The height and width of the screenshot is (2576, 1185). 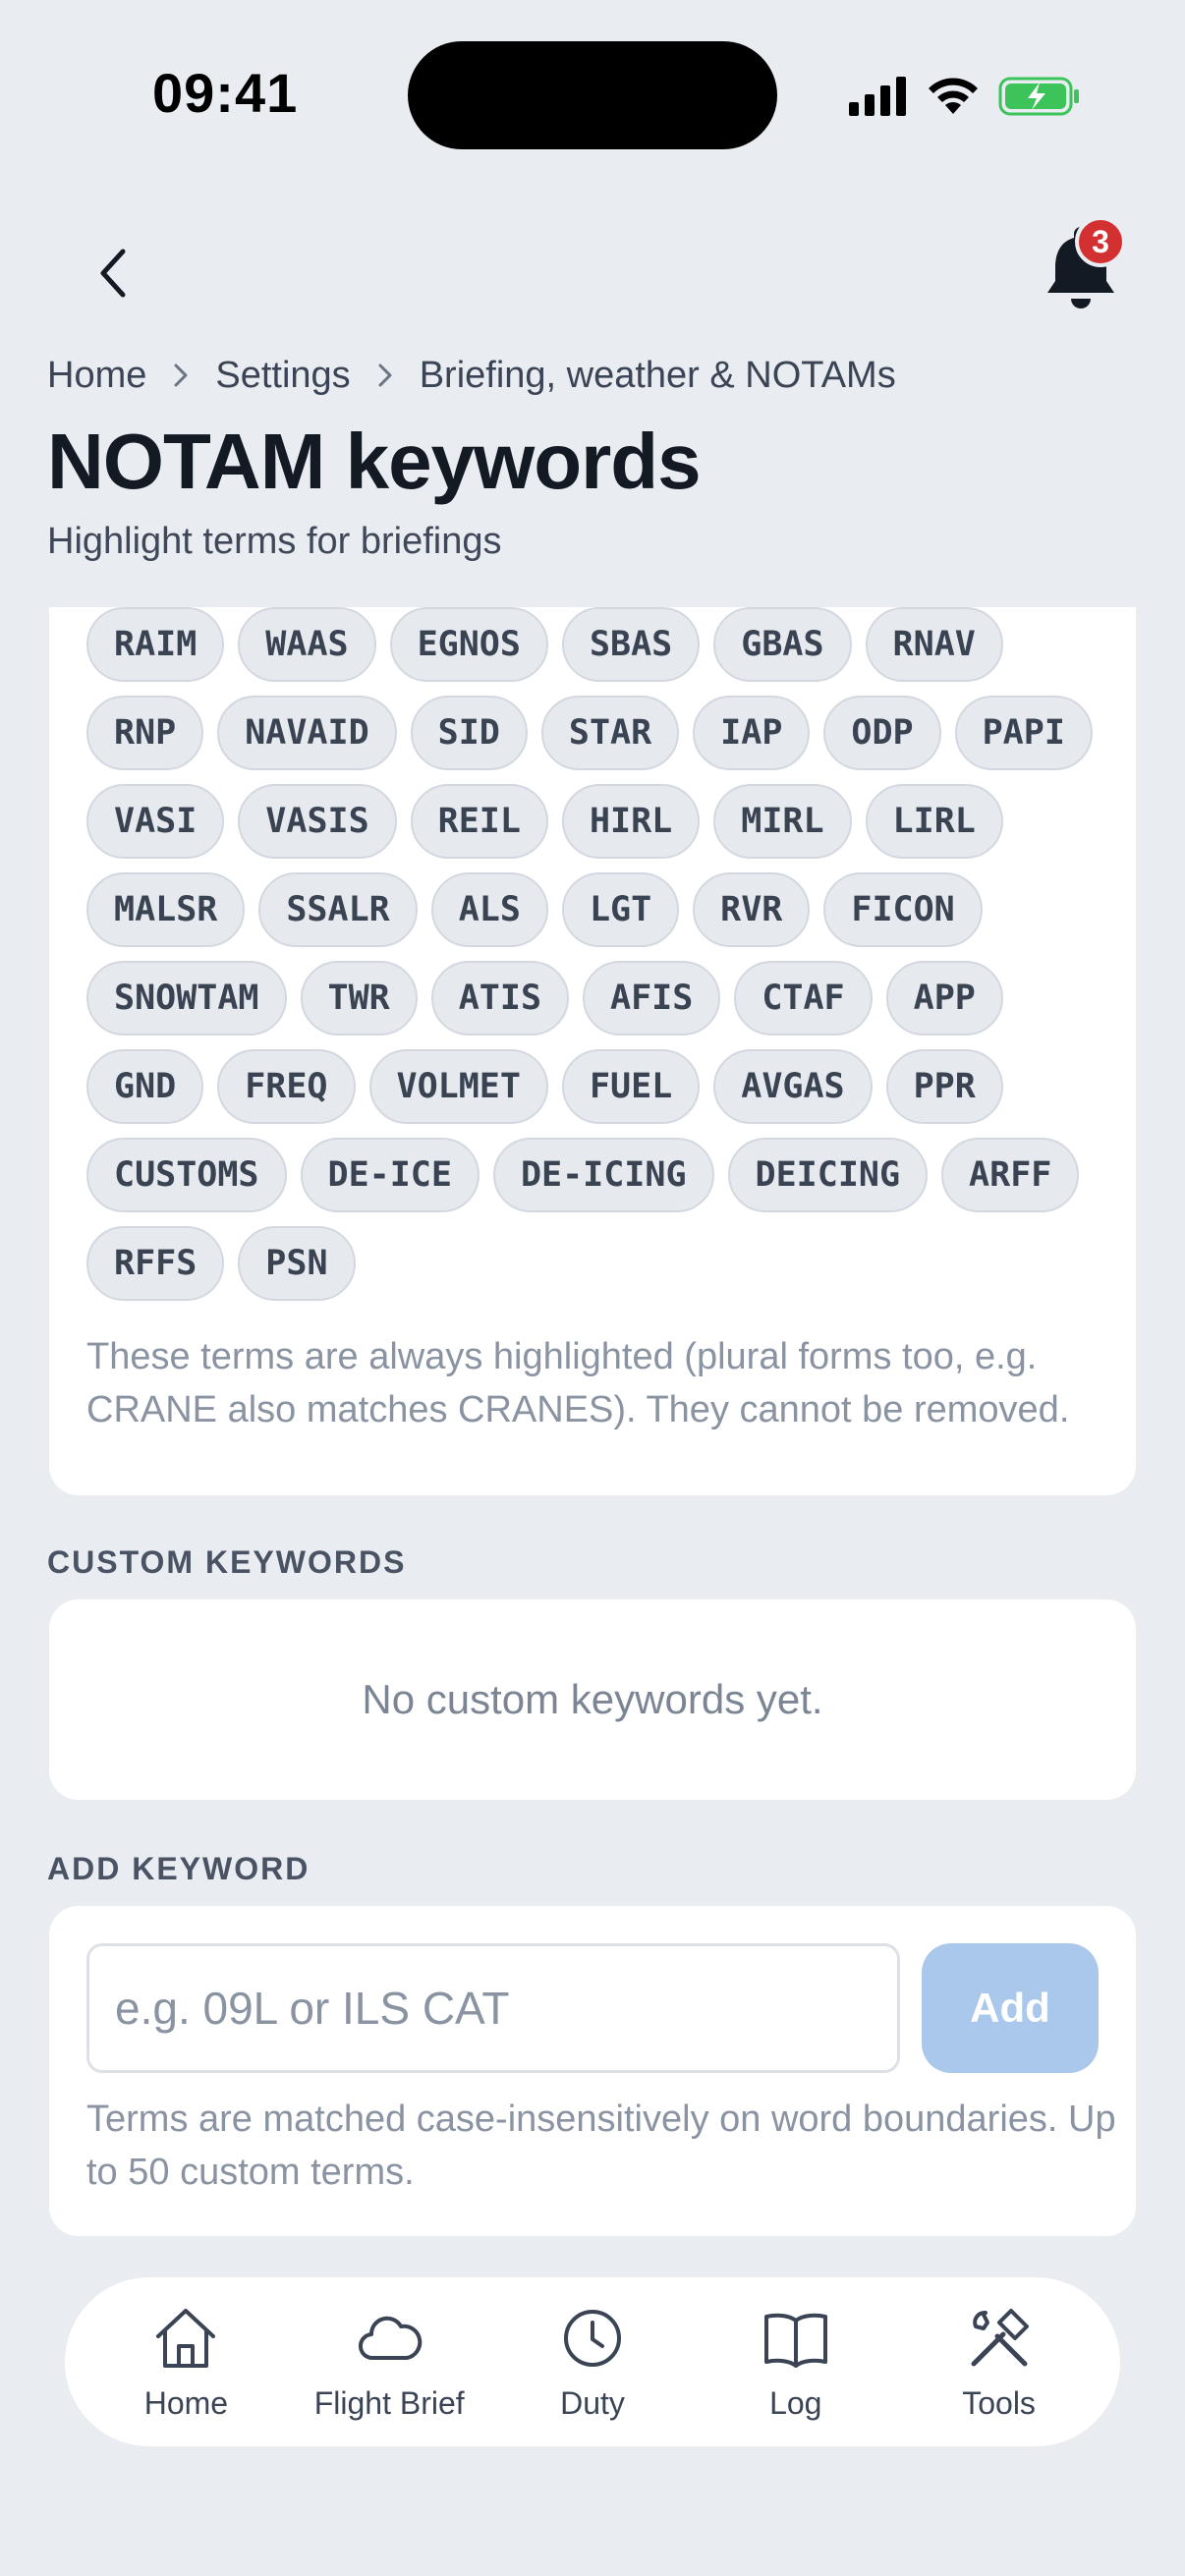 What do you see at coordinates (186, 998) in the screenshot?
I see `keyword-chip: SNOWTAM` at bounding box center [186, 998].